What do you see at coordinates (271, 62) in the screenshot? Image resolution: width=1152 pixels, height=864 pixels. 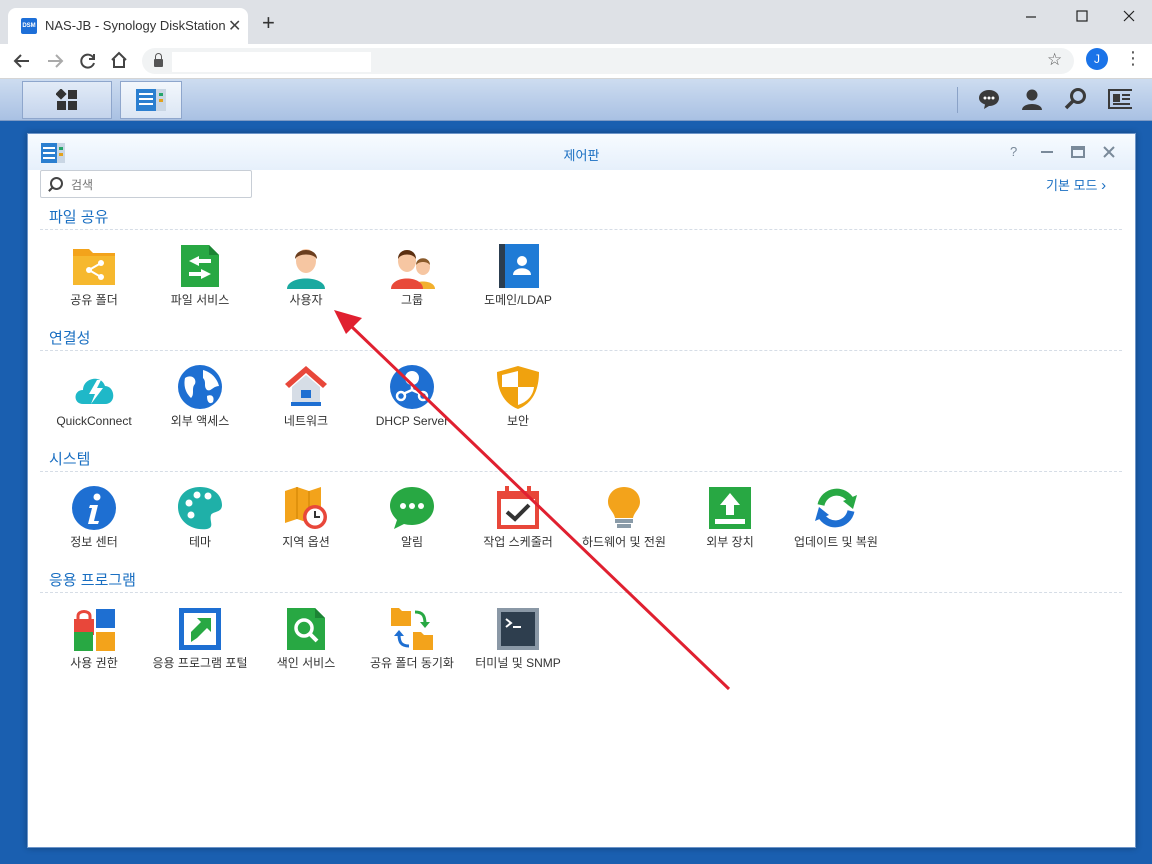 I see `url-input` at bounding box center [271, 62].